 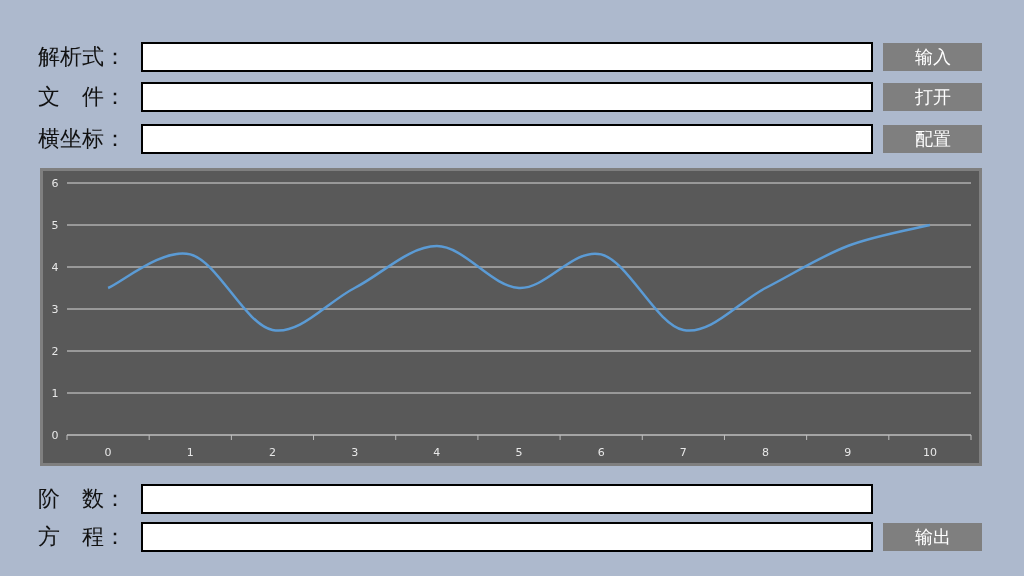 What do you see at coordinates (932, 139) in the screenshot?
I see `action-button: 配置` at bounding box center [932, 139].